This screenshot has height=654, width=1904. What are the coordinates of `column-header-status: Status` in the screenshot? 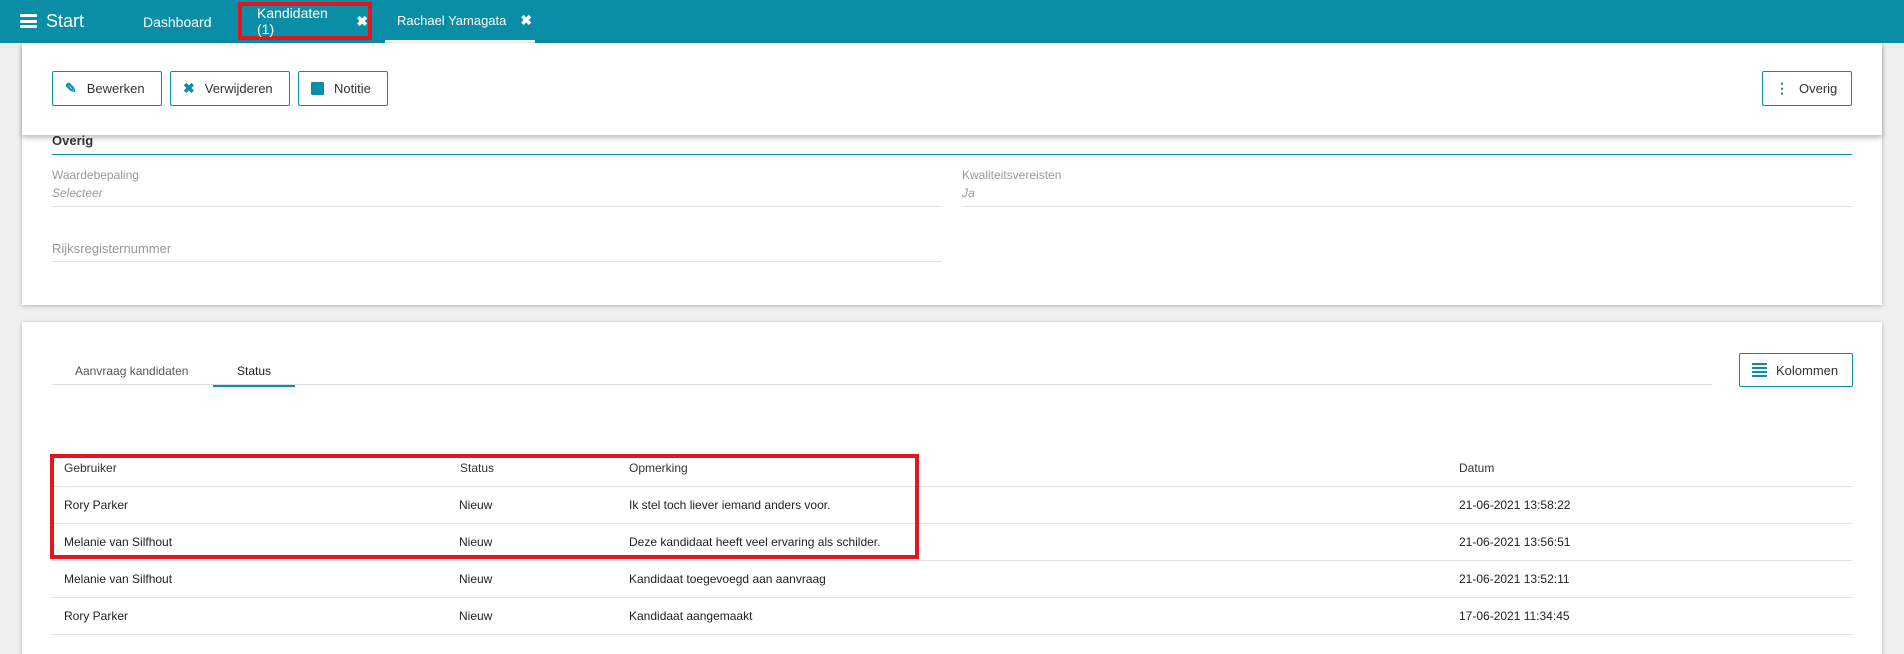 It's located at (477, 468).